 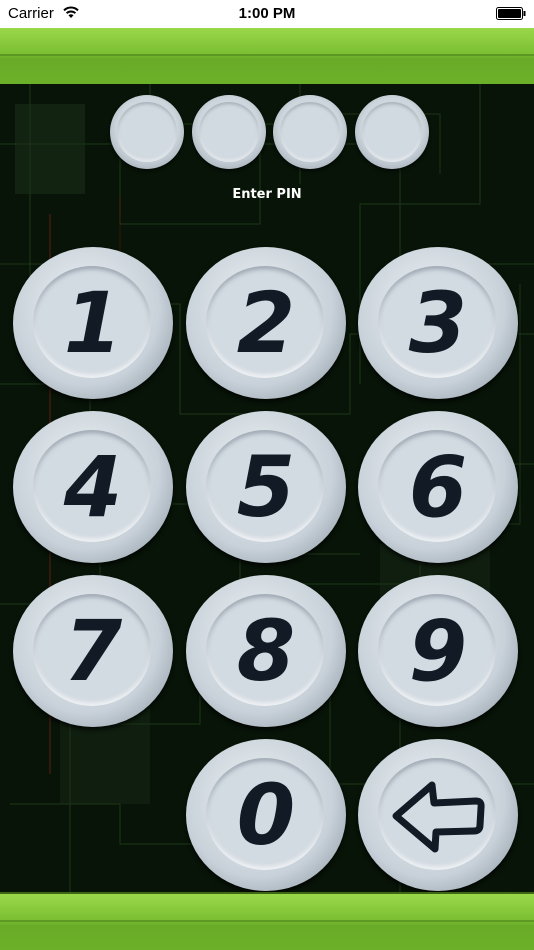 I want to click on enter-pin-label: Enter PIN, so click(x=267, y=194).